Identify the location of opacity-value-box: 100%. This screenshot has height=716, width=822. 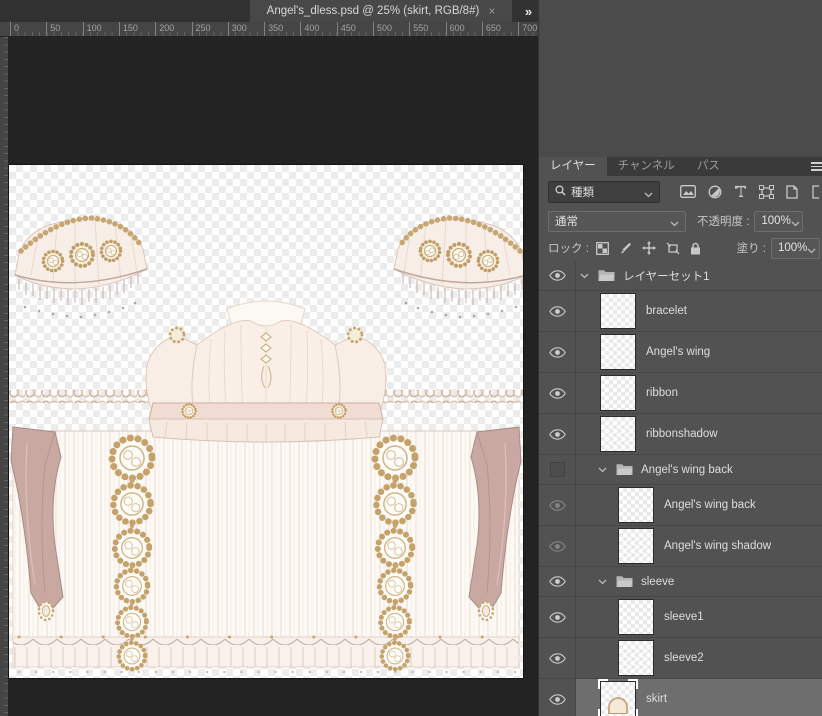
(779, 221).